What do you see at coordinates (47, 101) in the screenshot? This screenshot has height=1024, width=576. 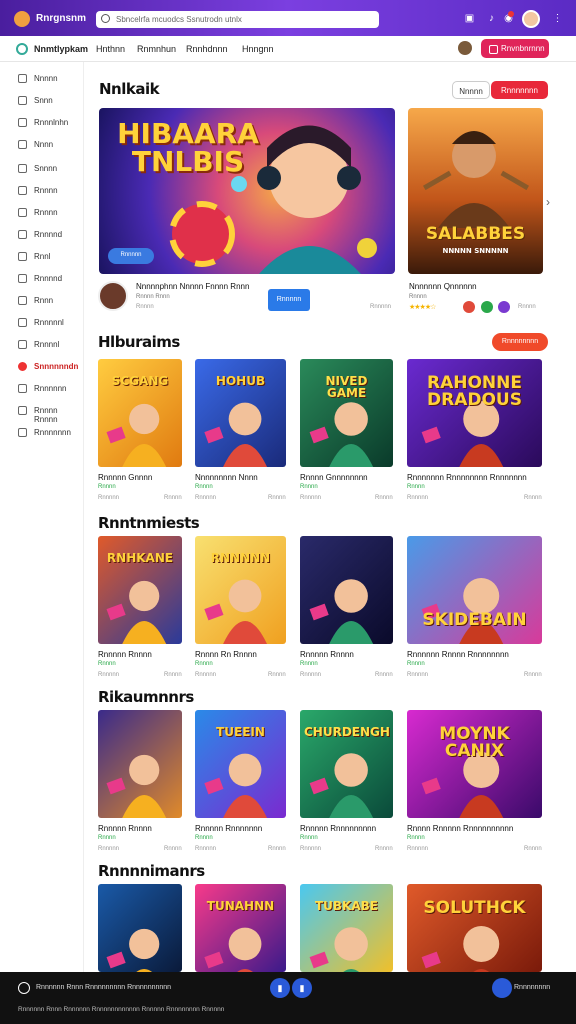 I see `sidebar-item: Snnn` at bounding box center [47, 101].